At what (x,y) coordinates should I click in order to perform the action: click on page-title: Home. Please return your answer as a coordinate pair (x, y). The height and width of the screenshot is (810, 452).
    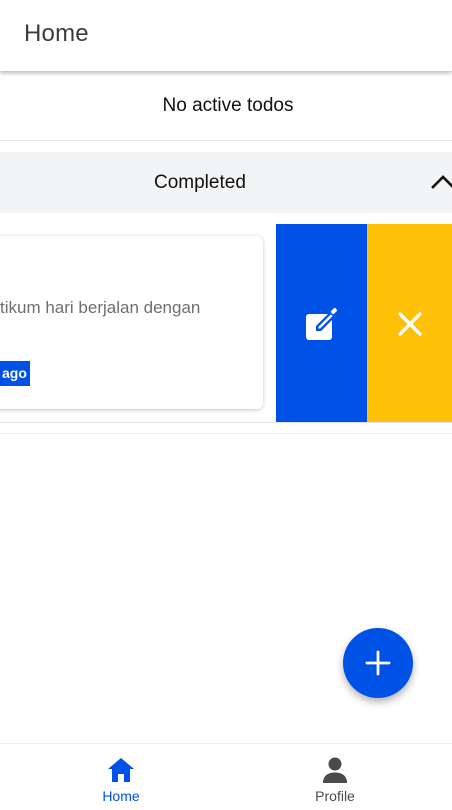
    Looking at the image, I should click on (56, 33).